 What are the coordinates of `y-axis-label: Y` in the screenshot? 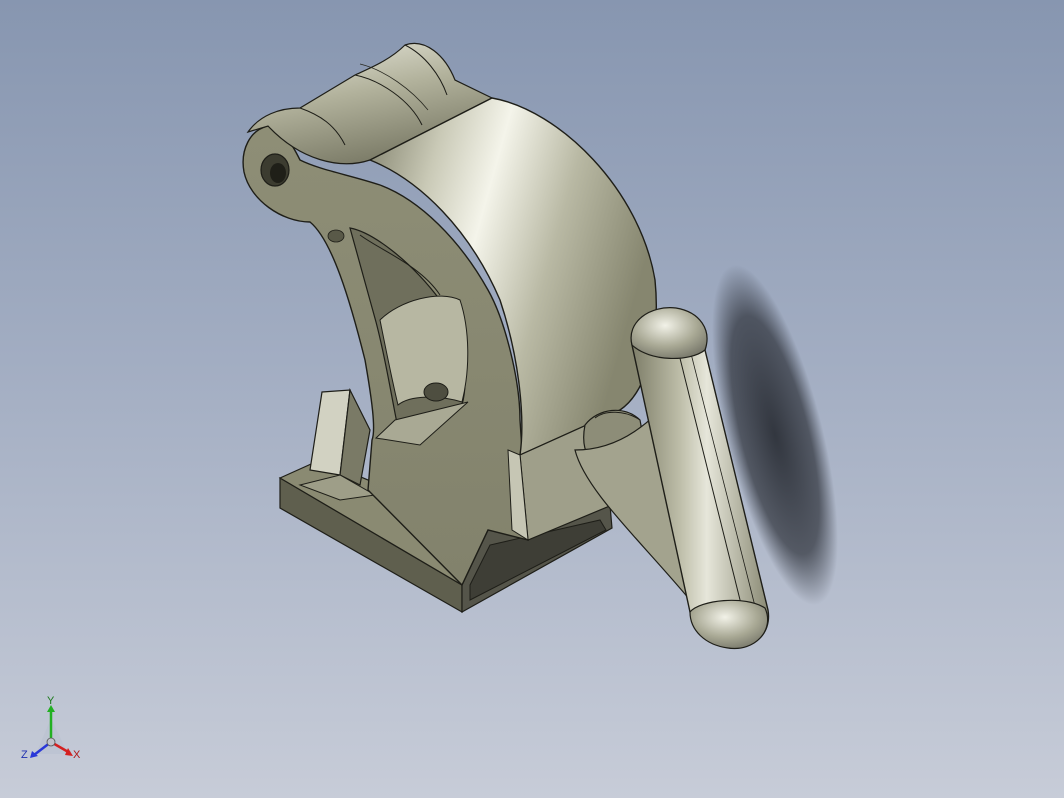 It's located at (51, 701).